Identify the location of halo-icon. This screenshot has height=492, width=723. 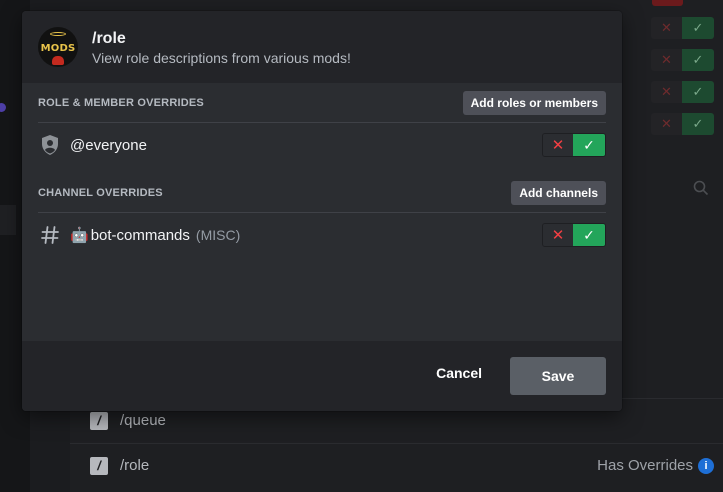
(58, 34).